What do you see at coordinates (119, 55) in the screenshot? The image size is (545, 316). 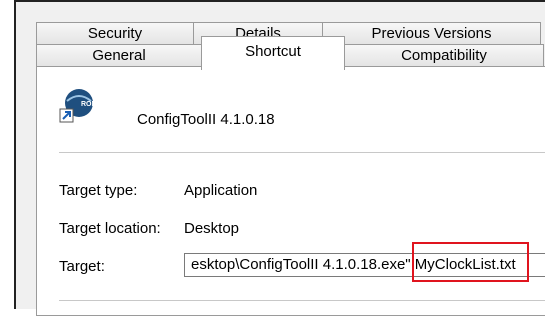 I see `tab-general: General` at bounding box center [119, 55].